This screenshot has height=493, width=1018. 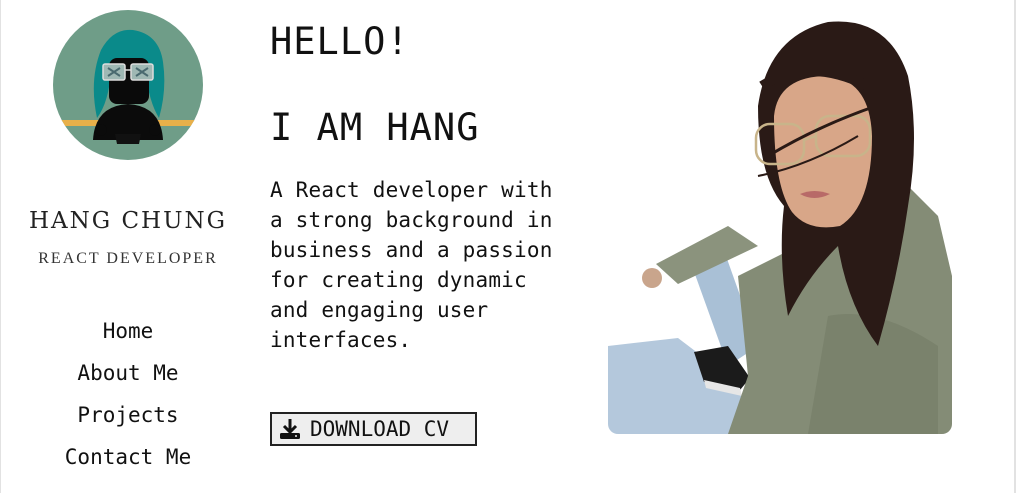 I want to click on nav-item-about-me: About Me, so click(x=128, y=379).